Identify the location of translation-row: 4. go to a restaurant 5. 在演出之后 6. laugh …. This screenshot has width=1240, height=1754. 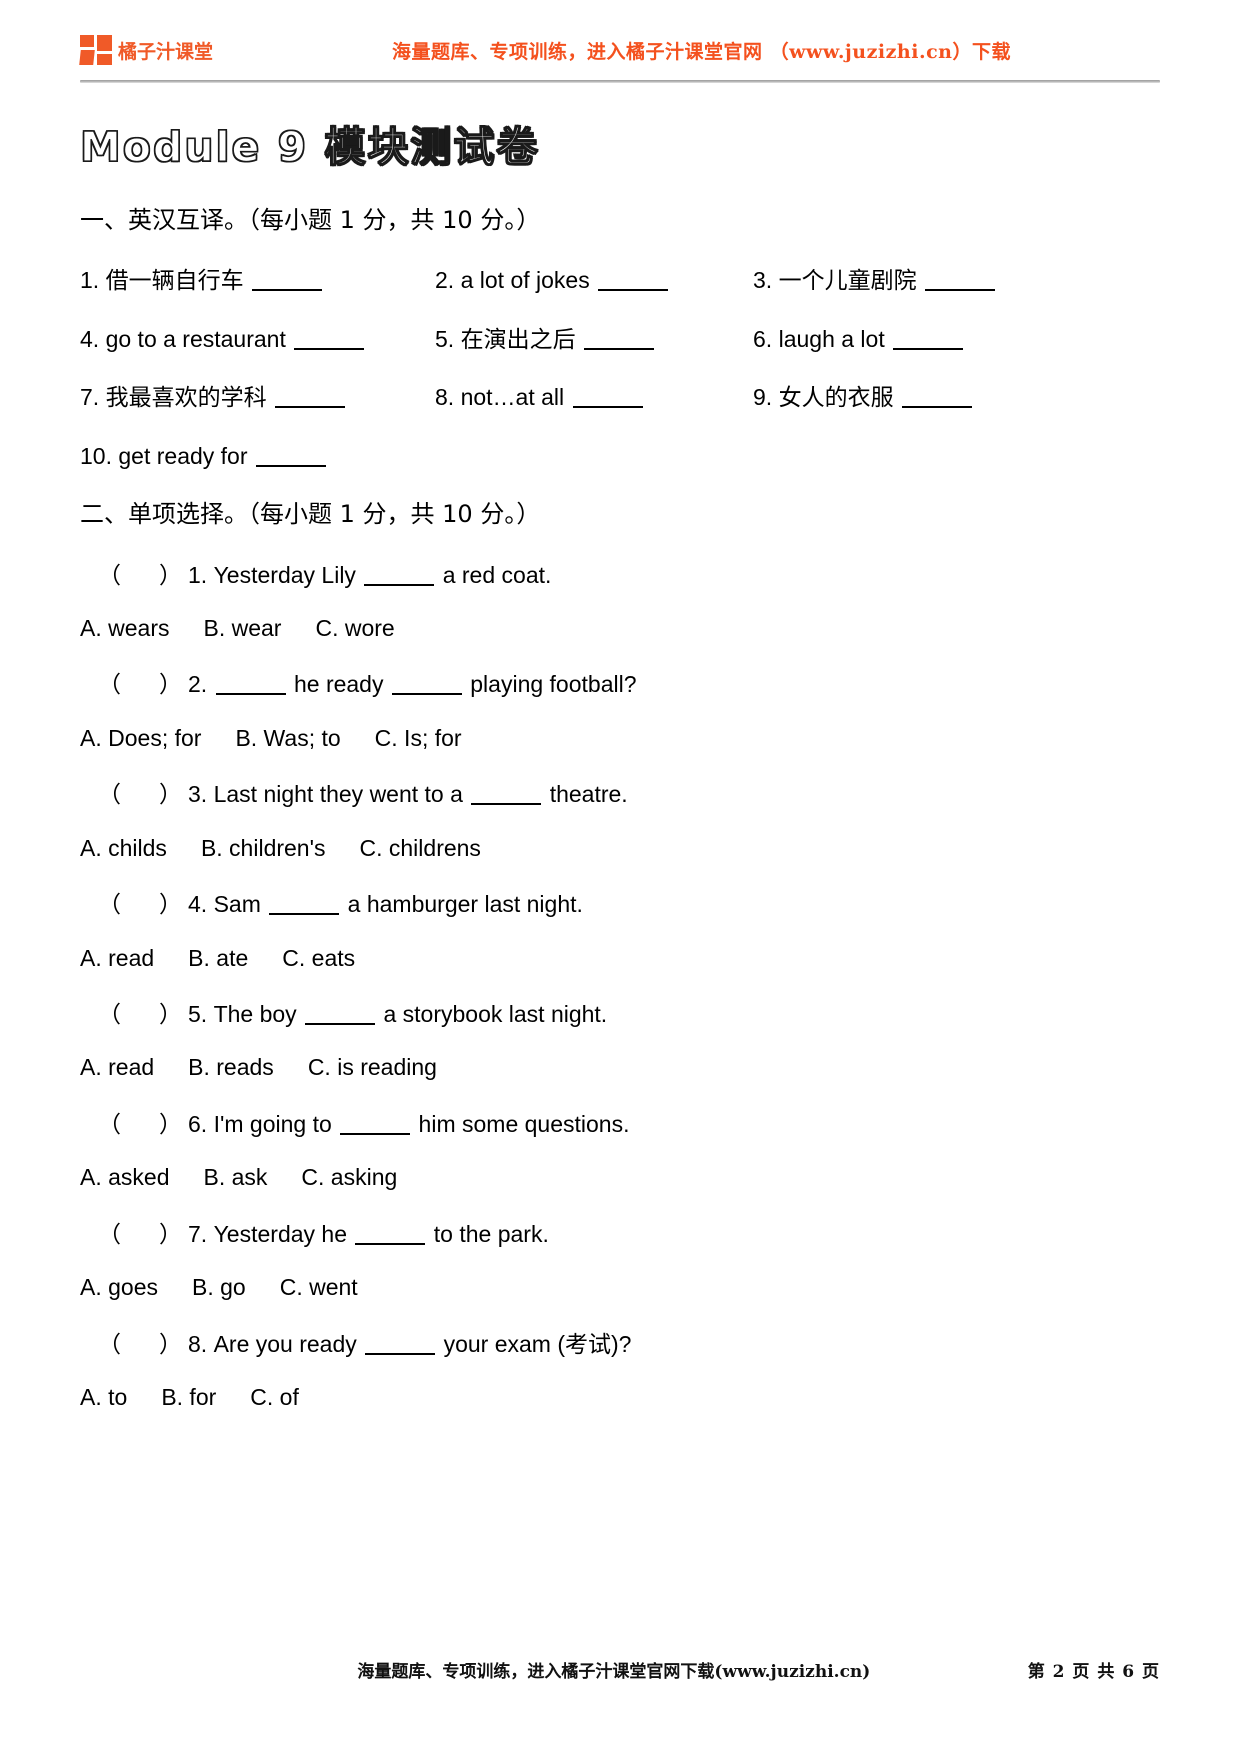
(620, 339).